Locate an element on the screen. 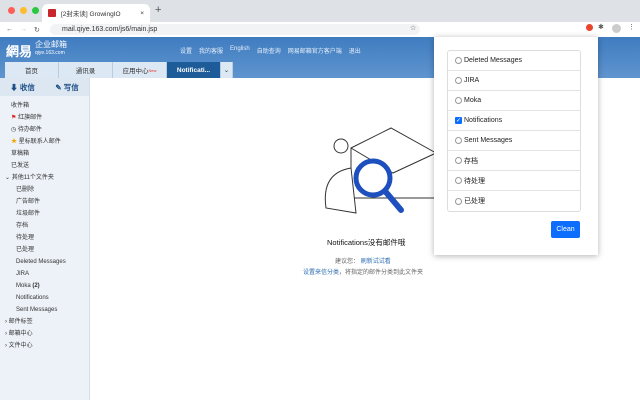  link-logout: 退出 is located at coordinates (355, 50).